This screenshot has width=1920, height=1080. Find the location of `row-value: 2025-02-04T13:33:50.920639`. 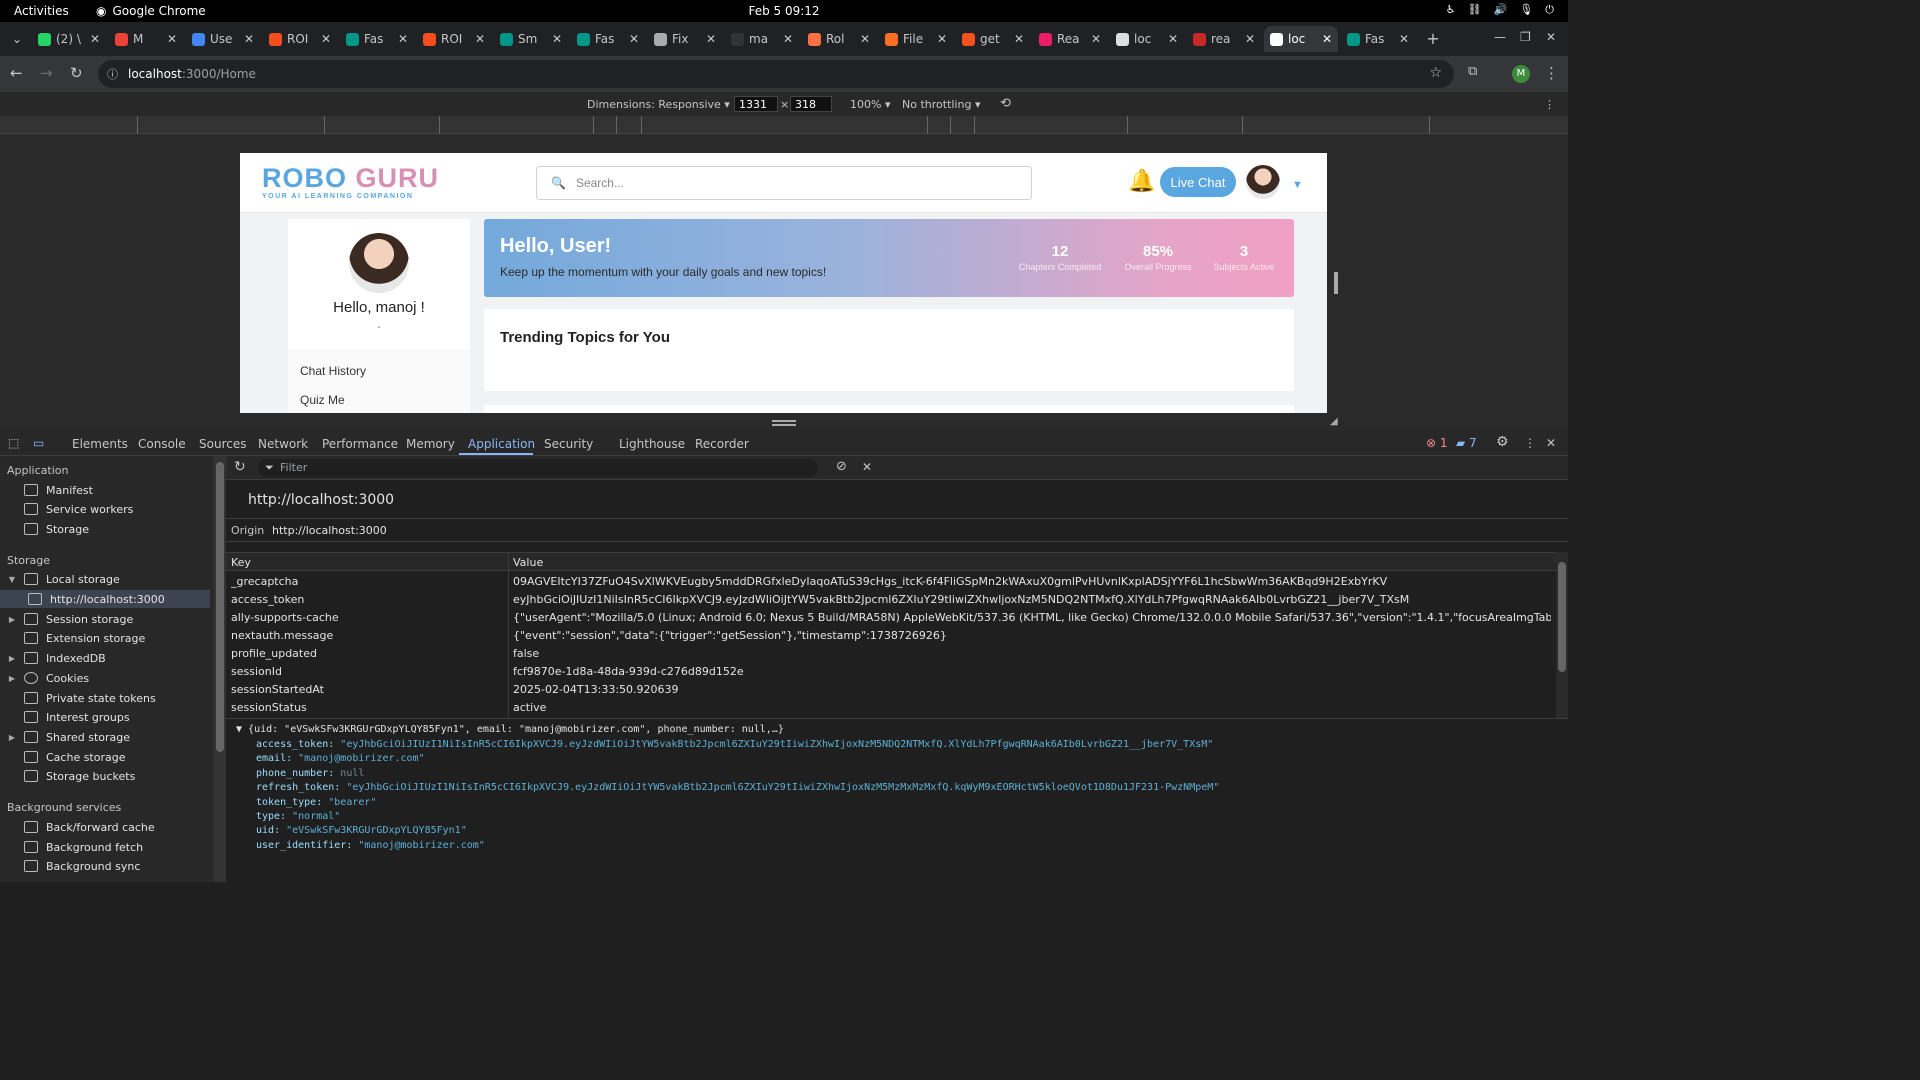

row-value: 2025-02-04T13:33:50.920639 is located at coordinates (1032, 689).